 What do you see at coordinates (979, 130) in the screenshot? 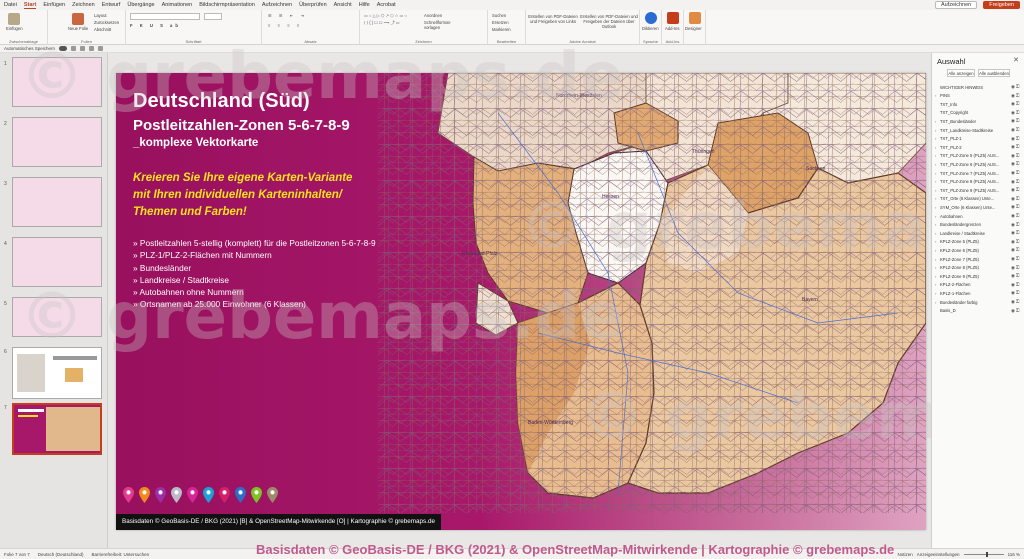
I see `selection-pane-item: › TXT_Landkreise-Stadtkreise ◉⚿` at bounding box center [979, 130].